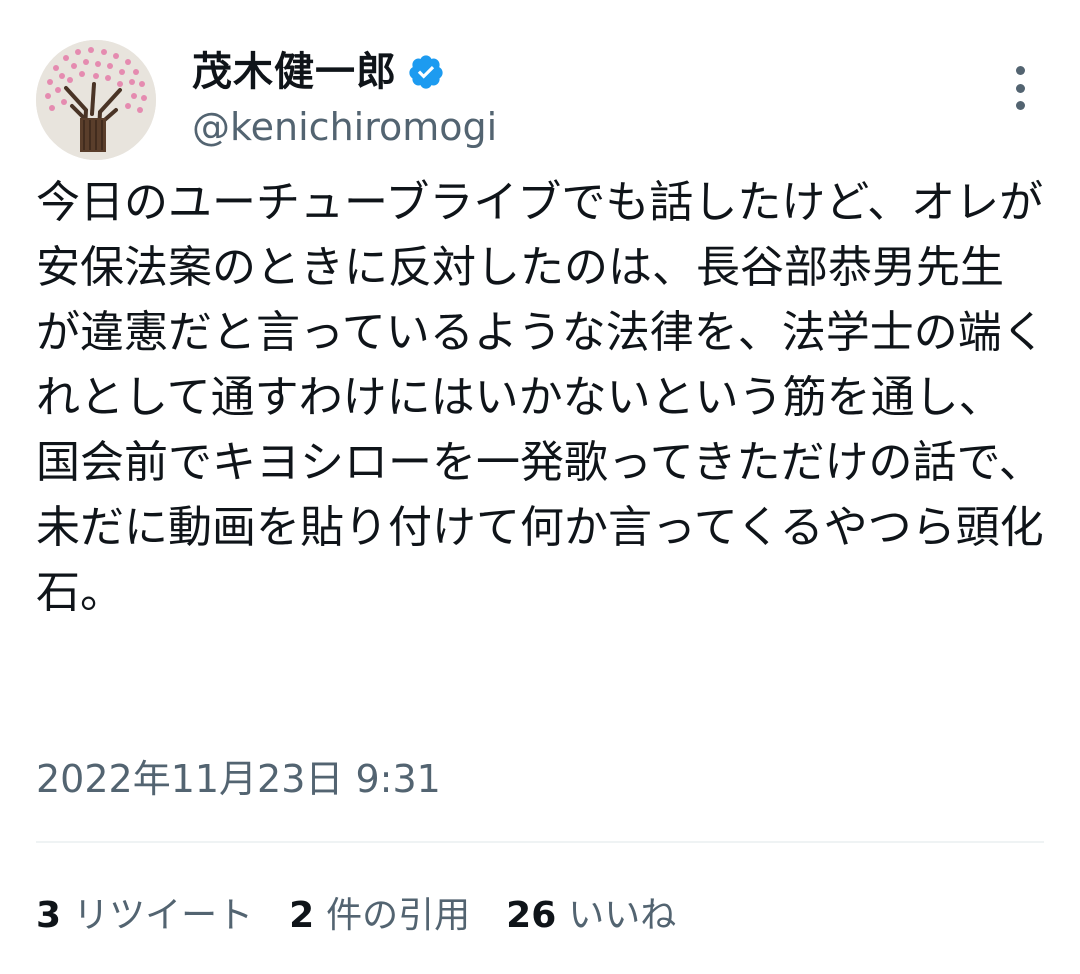 This screenshot has height=974, width=1080. I want to click on retweets-count: 3, so click(49, 915).